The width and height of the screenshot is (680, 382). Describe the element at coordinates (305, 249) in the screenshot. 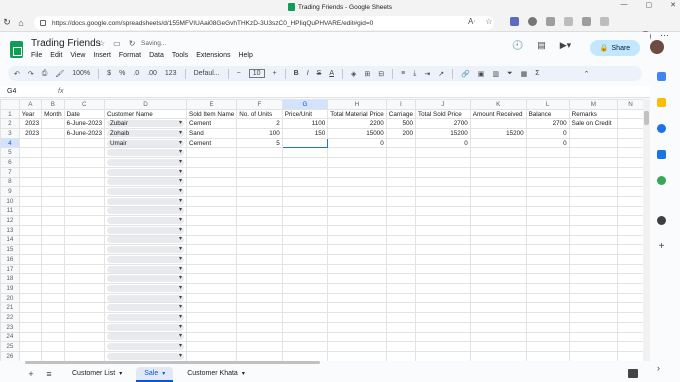

I see `cell-G15` at that location.